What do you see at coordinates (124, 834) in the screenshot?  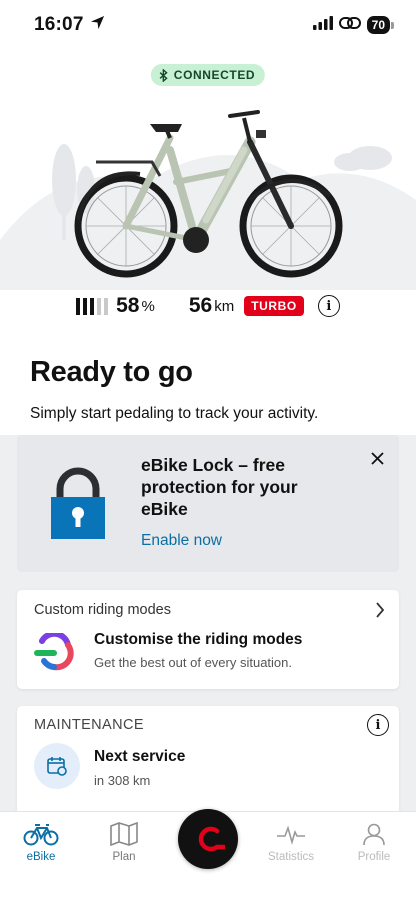 I see `map-icon` at bounding box center [124, 834].